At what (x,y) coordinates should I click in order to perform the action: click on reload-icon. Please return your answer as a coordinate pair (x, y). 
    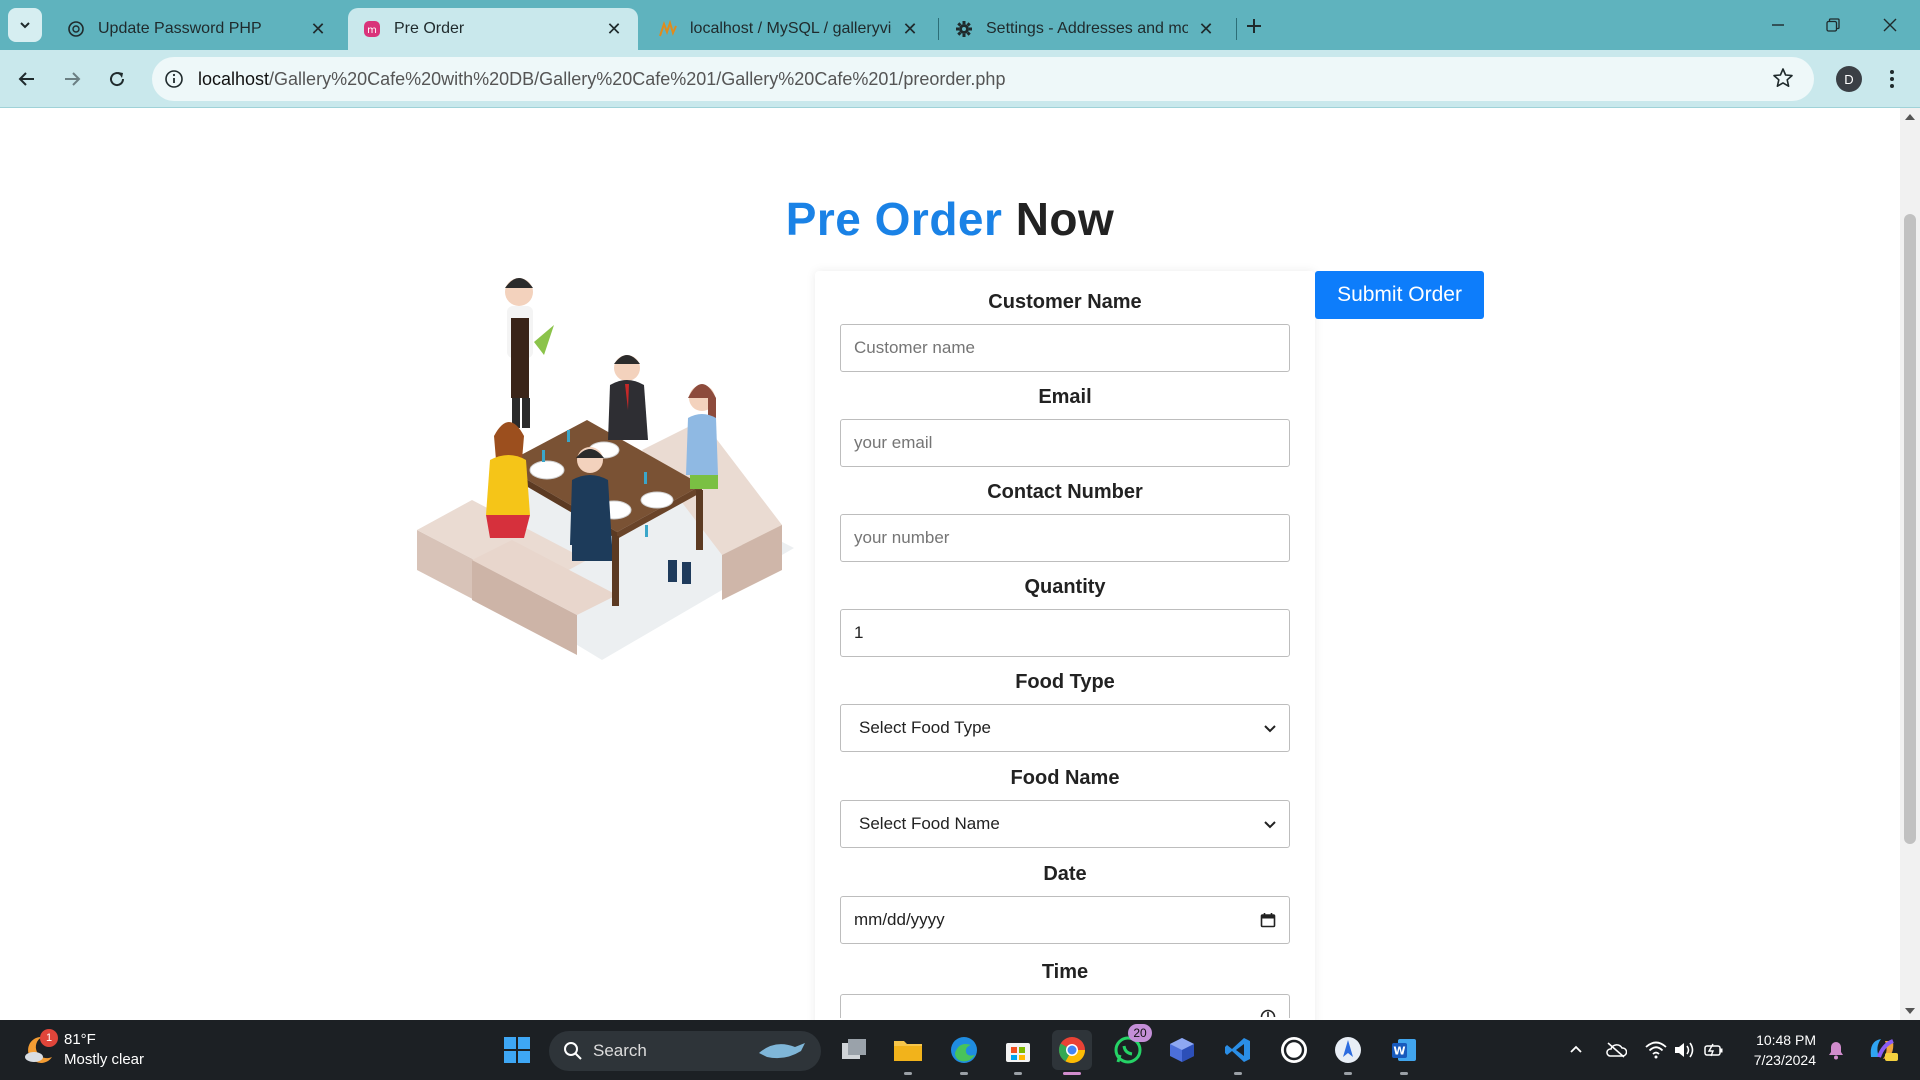
    Looking at the image, I should click on (117, 79).